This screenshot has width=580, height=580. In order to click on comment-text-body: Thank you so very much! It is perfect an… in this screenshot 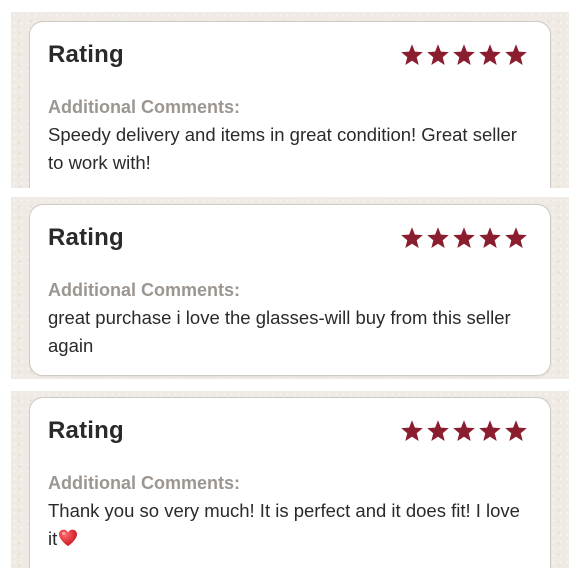, I will do `click(284, 524)`.